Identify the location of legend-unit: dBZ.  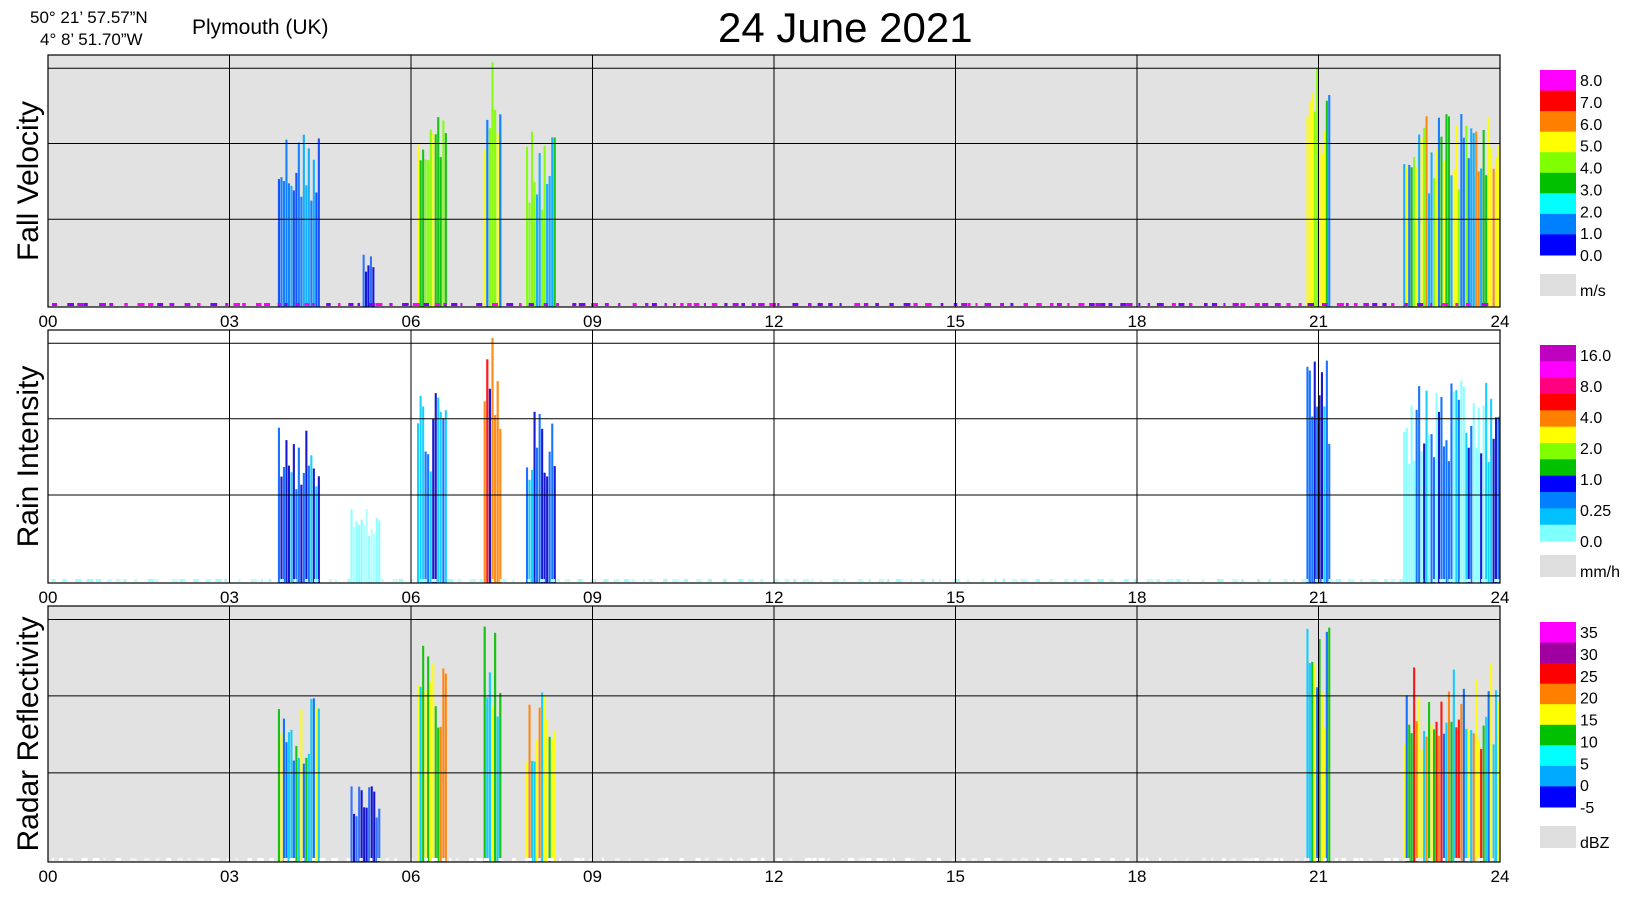
(1595, 843).